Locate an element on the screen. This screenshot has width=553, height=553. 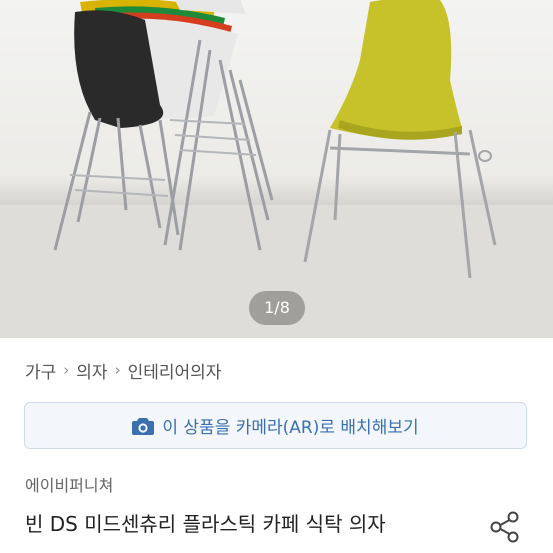
breadcrumb-item-furniture: 가구 is located at coordinates (40, 370).